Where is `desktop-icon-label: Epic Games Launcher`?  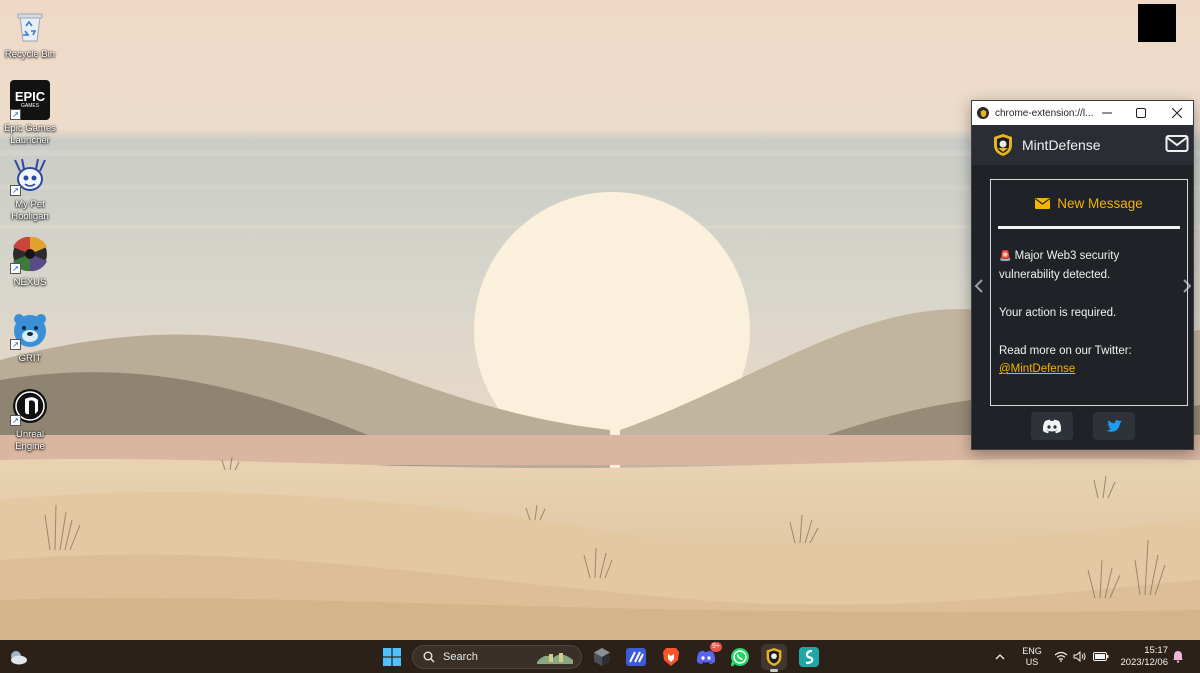 desktop-icon-label: Epic Games Launcher is located at coordinates (30, 134).